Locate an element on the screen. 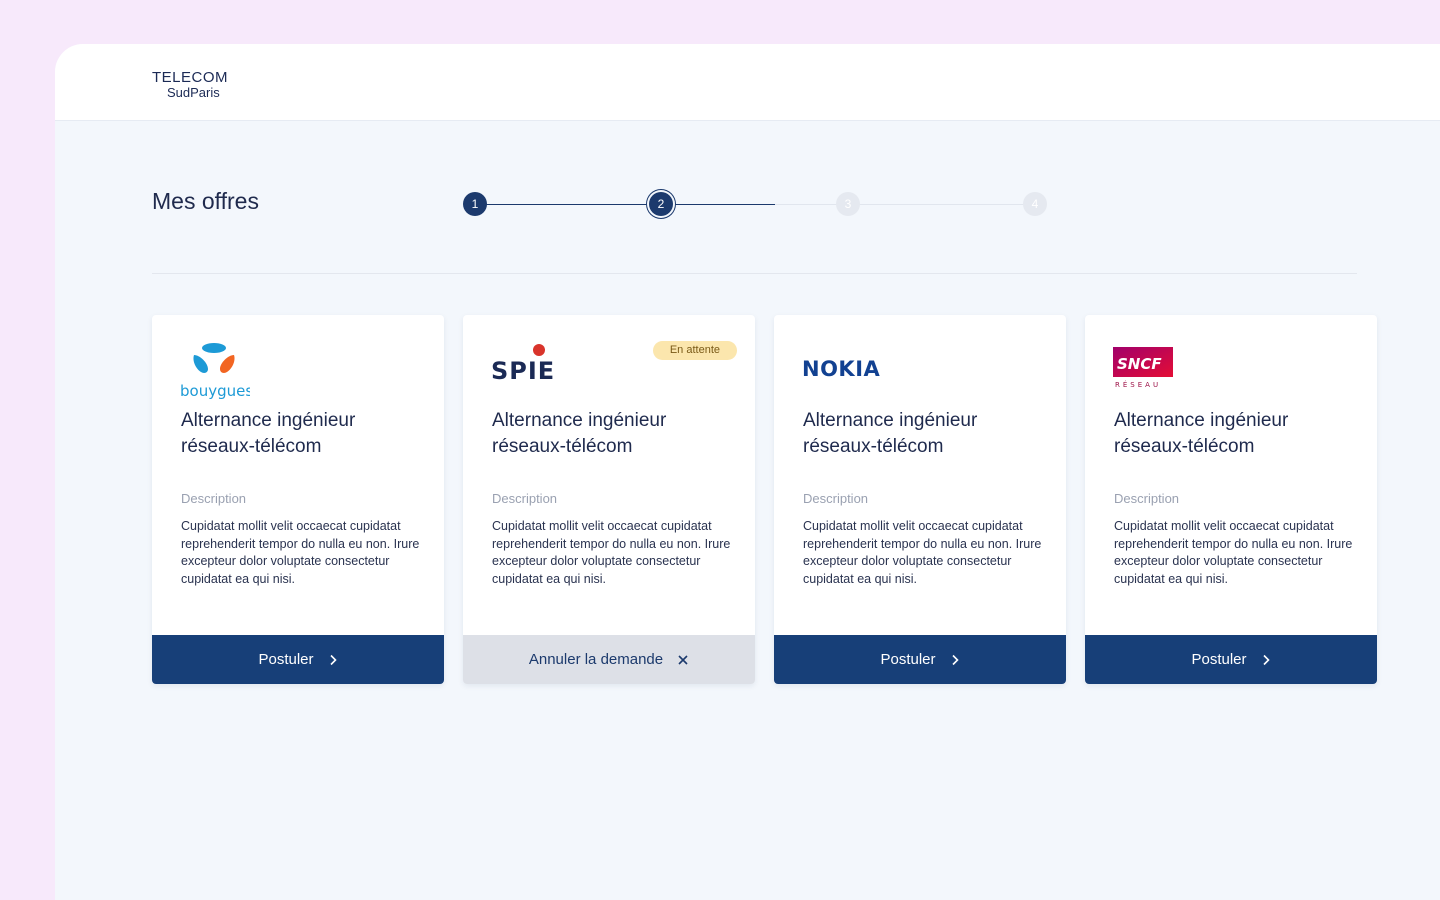 This screenshot has width=1440, height=900. page-title: Mes offres is located at coordinates (205, 201).